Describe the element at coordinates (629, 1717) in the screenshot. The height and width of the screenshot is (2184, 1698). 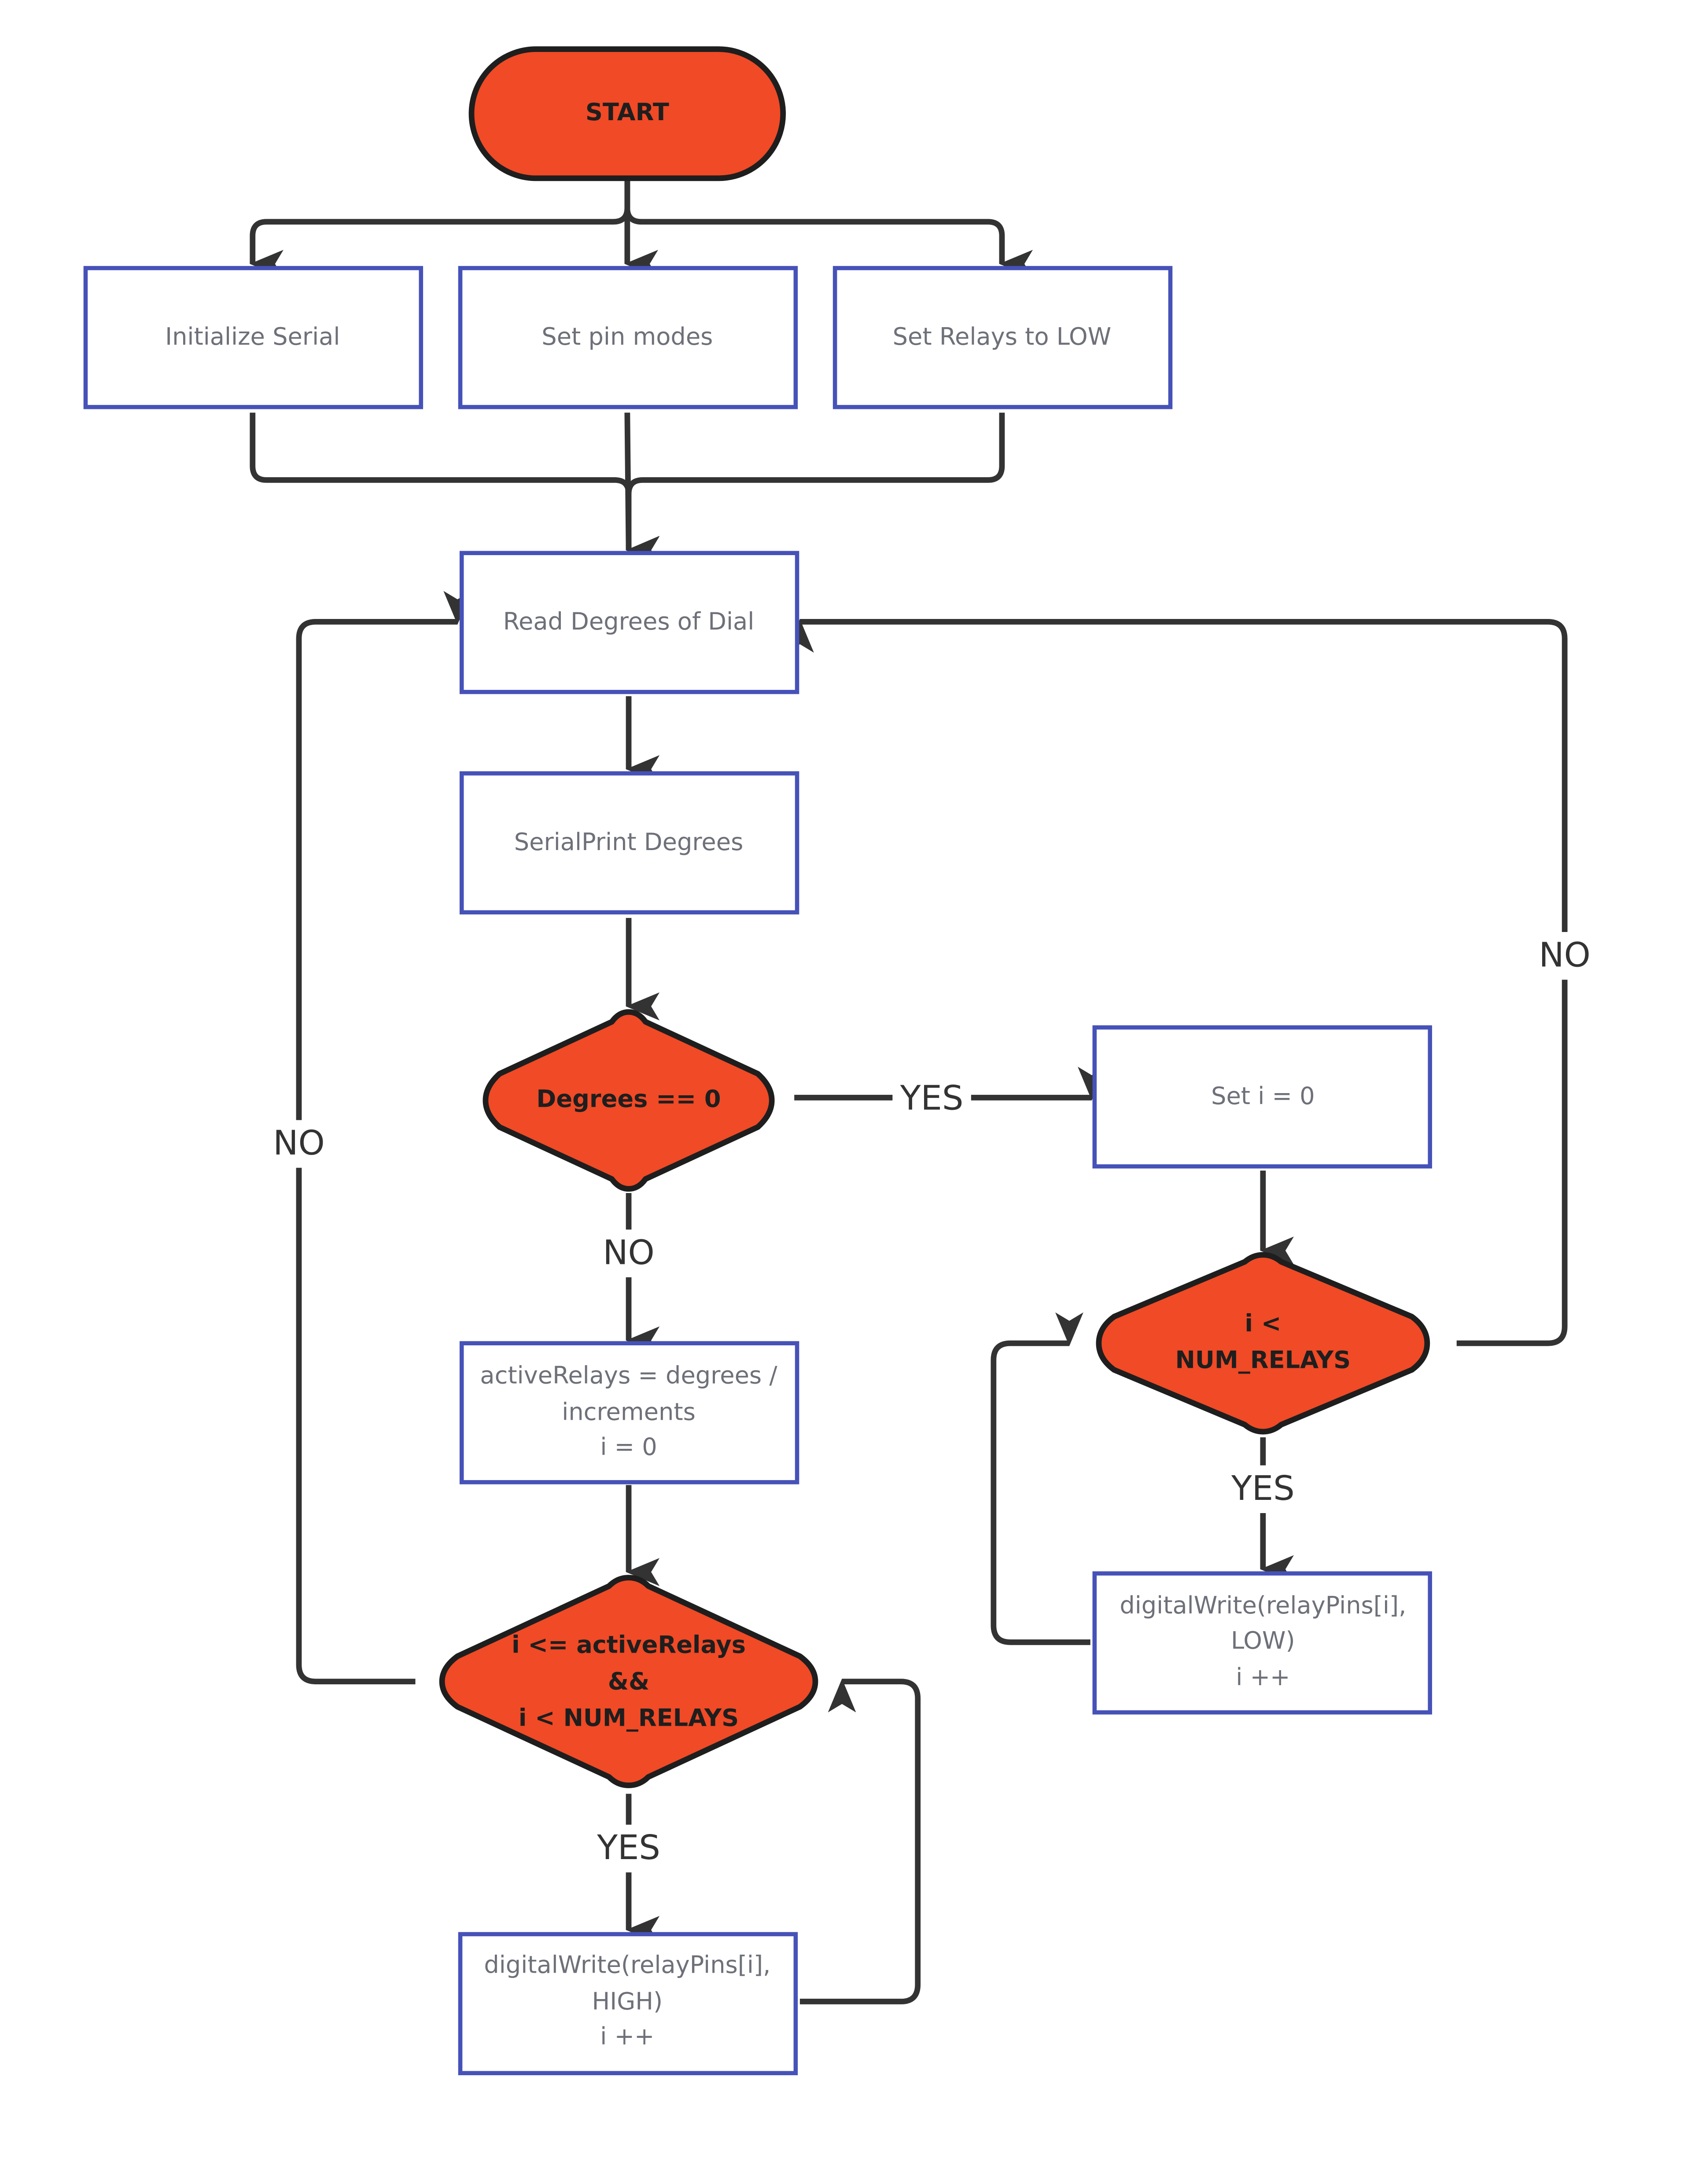
I see `node-loop-cond-line-3: i < NUM_RELAYS` at that location.